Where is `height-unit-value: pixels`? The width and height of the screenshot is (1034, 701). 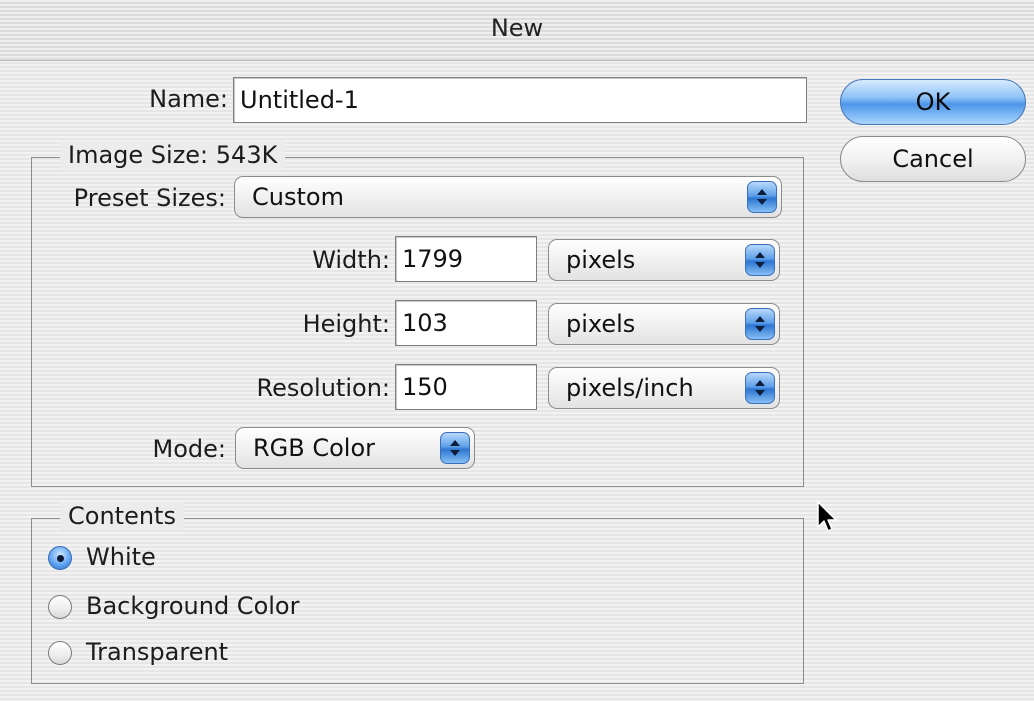
height-unit-value: pixels is located at coordinates (601, 324).